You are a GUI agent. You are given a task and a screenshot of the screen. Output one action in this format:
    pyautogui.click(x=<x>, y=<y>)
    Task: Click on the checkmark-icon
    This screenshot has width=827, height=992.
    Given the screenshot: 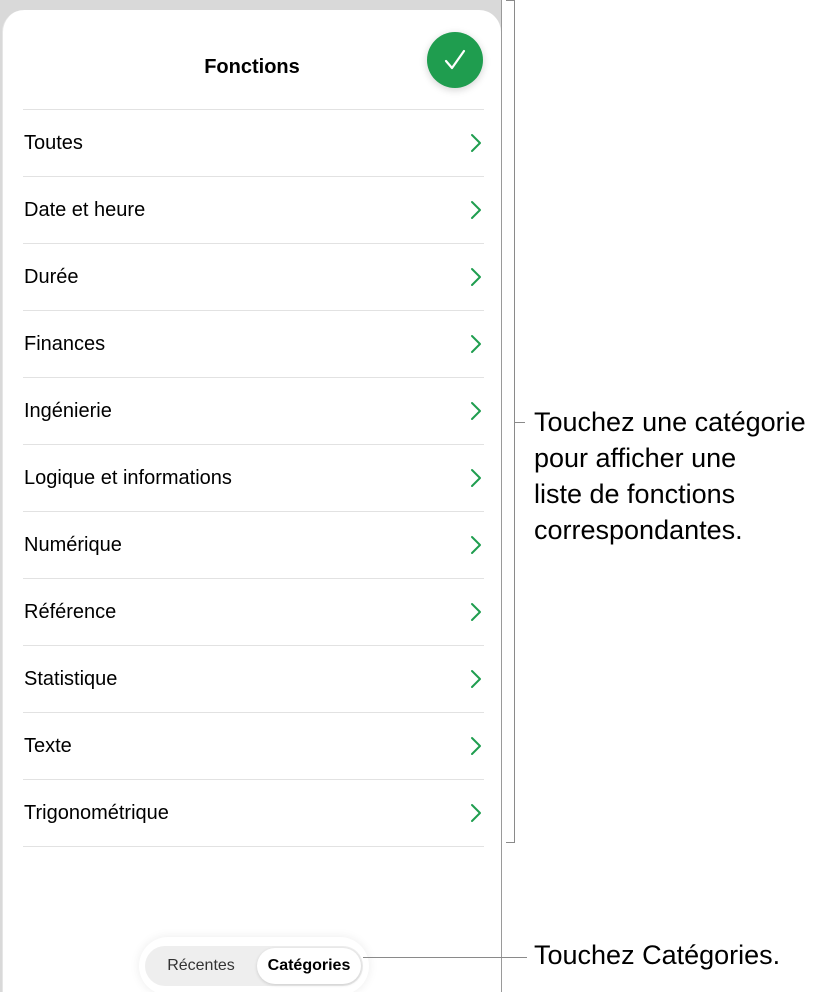 What is the action you would take?
    pyautogui.click(x=455, y=59)
    